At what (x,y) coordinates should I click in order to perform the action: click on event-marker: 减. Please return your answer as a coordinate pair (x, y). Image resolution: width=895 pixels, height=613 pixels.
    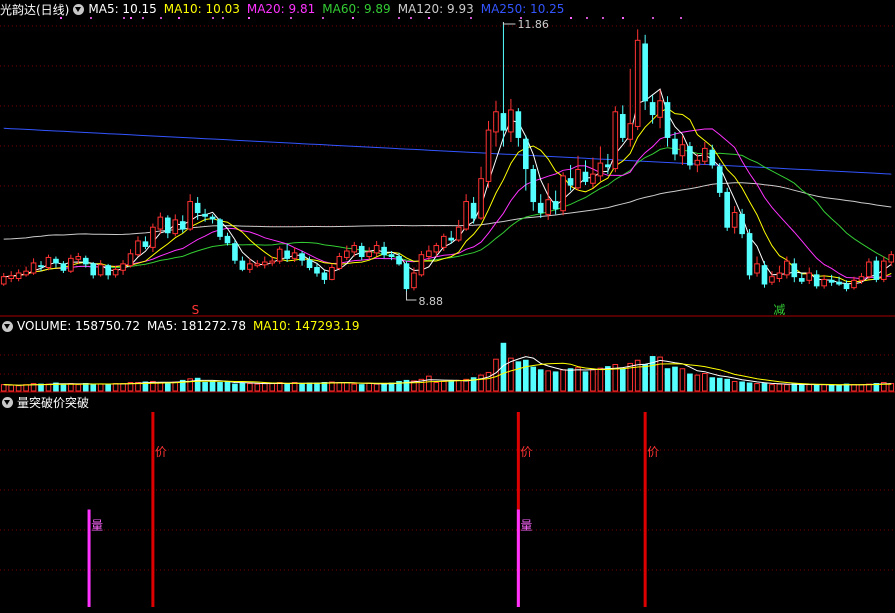
    Looking at the image, I should click on (779, 310).